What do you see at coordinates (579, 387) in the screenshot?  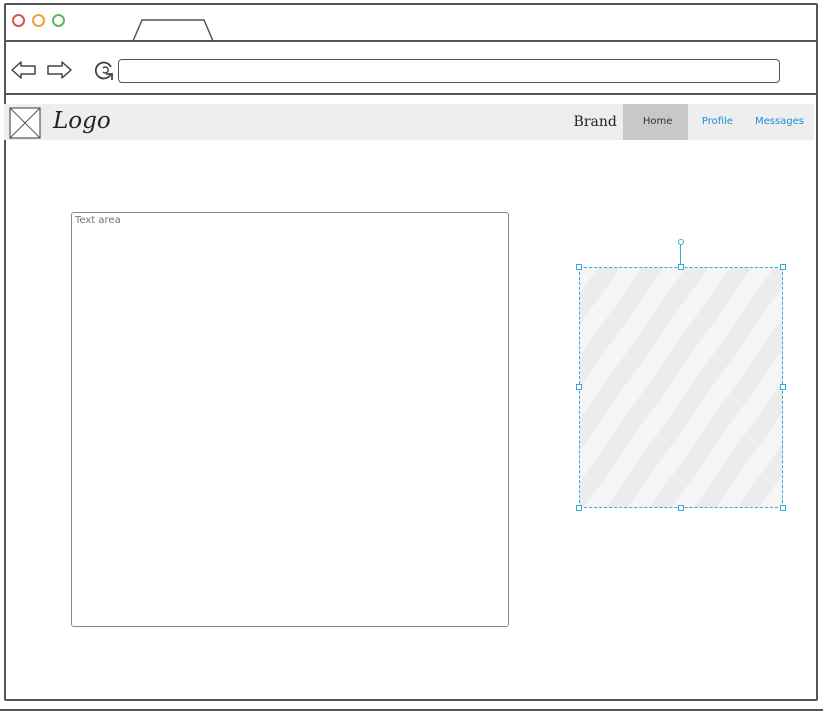 I see `resize-handle-left` at bounding box center [579, 387].